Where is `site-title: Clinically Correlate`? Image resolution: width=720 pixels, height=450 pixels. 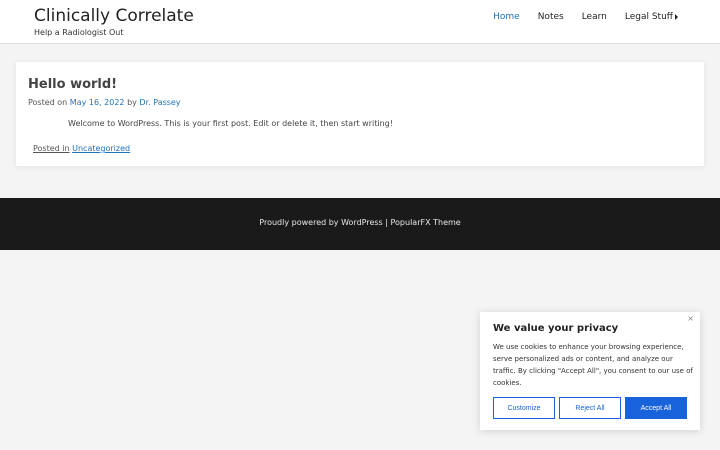 site-title: Clinically Correlate is located at coordinates (114, 16).